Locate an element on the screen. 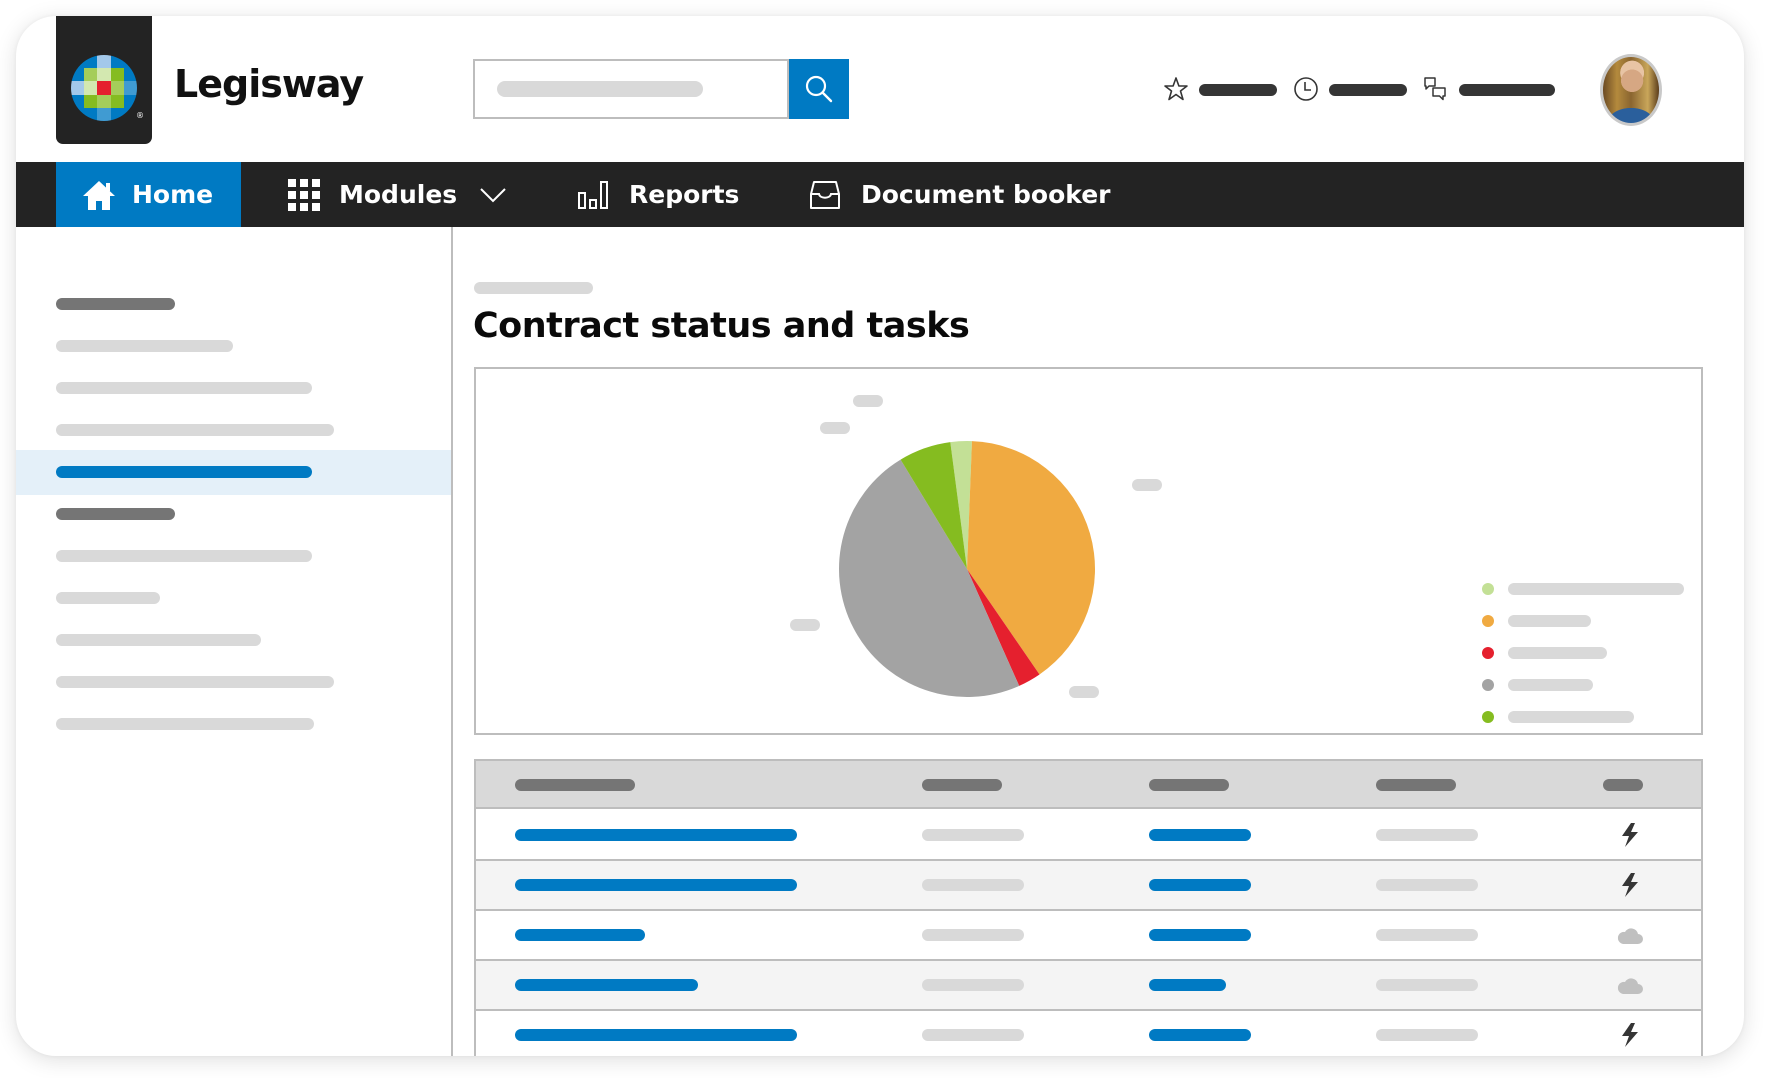 This screenshot has height=1078, width=1767. chat-icon is located at coordinates (1435, 89).